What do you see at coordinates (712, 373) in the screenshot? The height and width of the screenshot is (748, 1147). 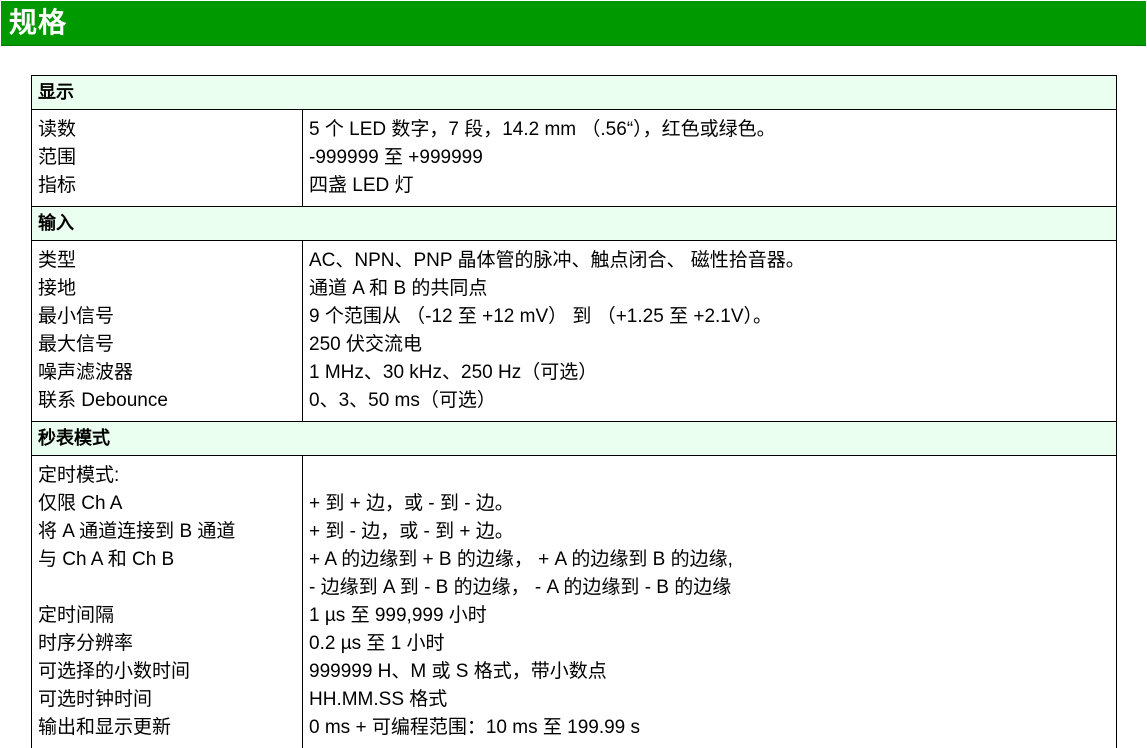 I see `spec-value: 1 MHz、30 kHz、250 Hz（可选）` at bounding box center [712, 373].